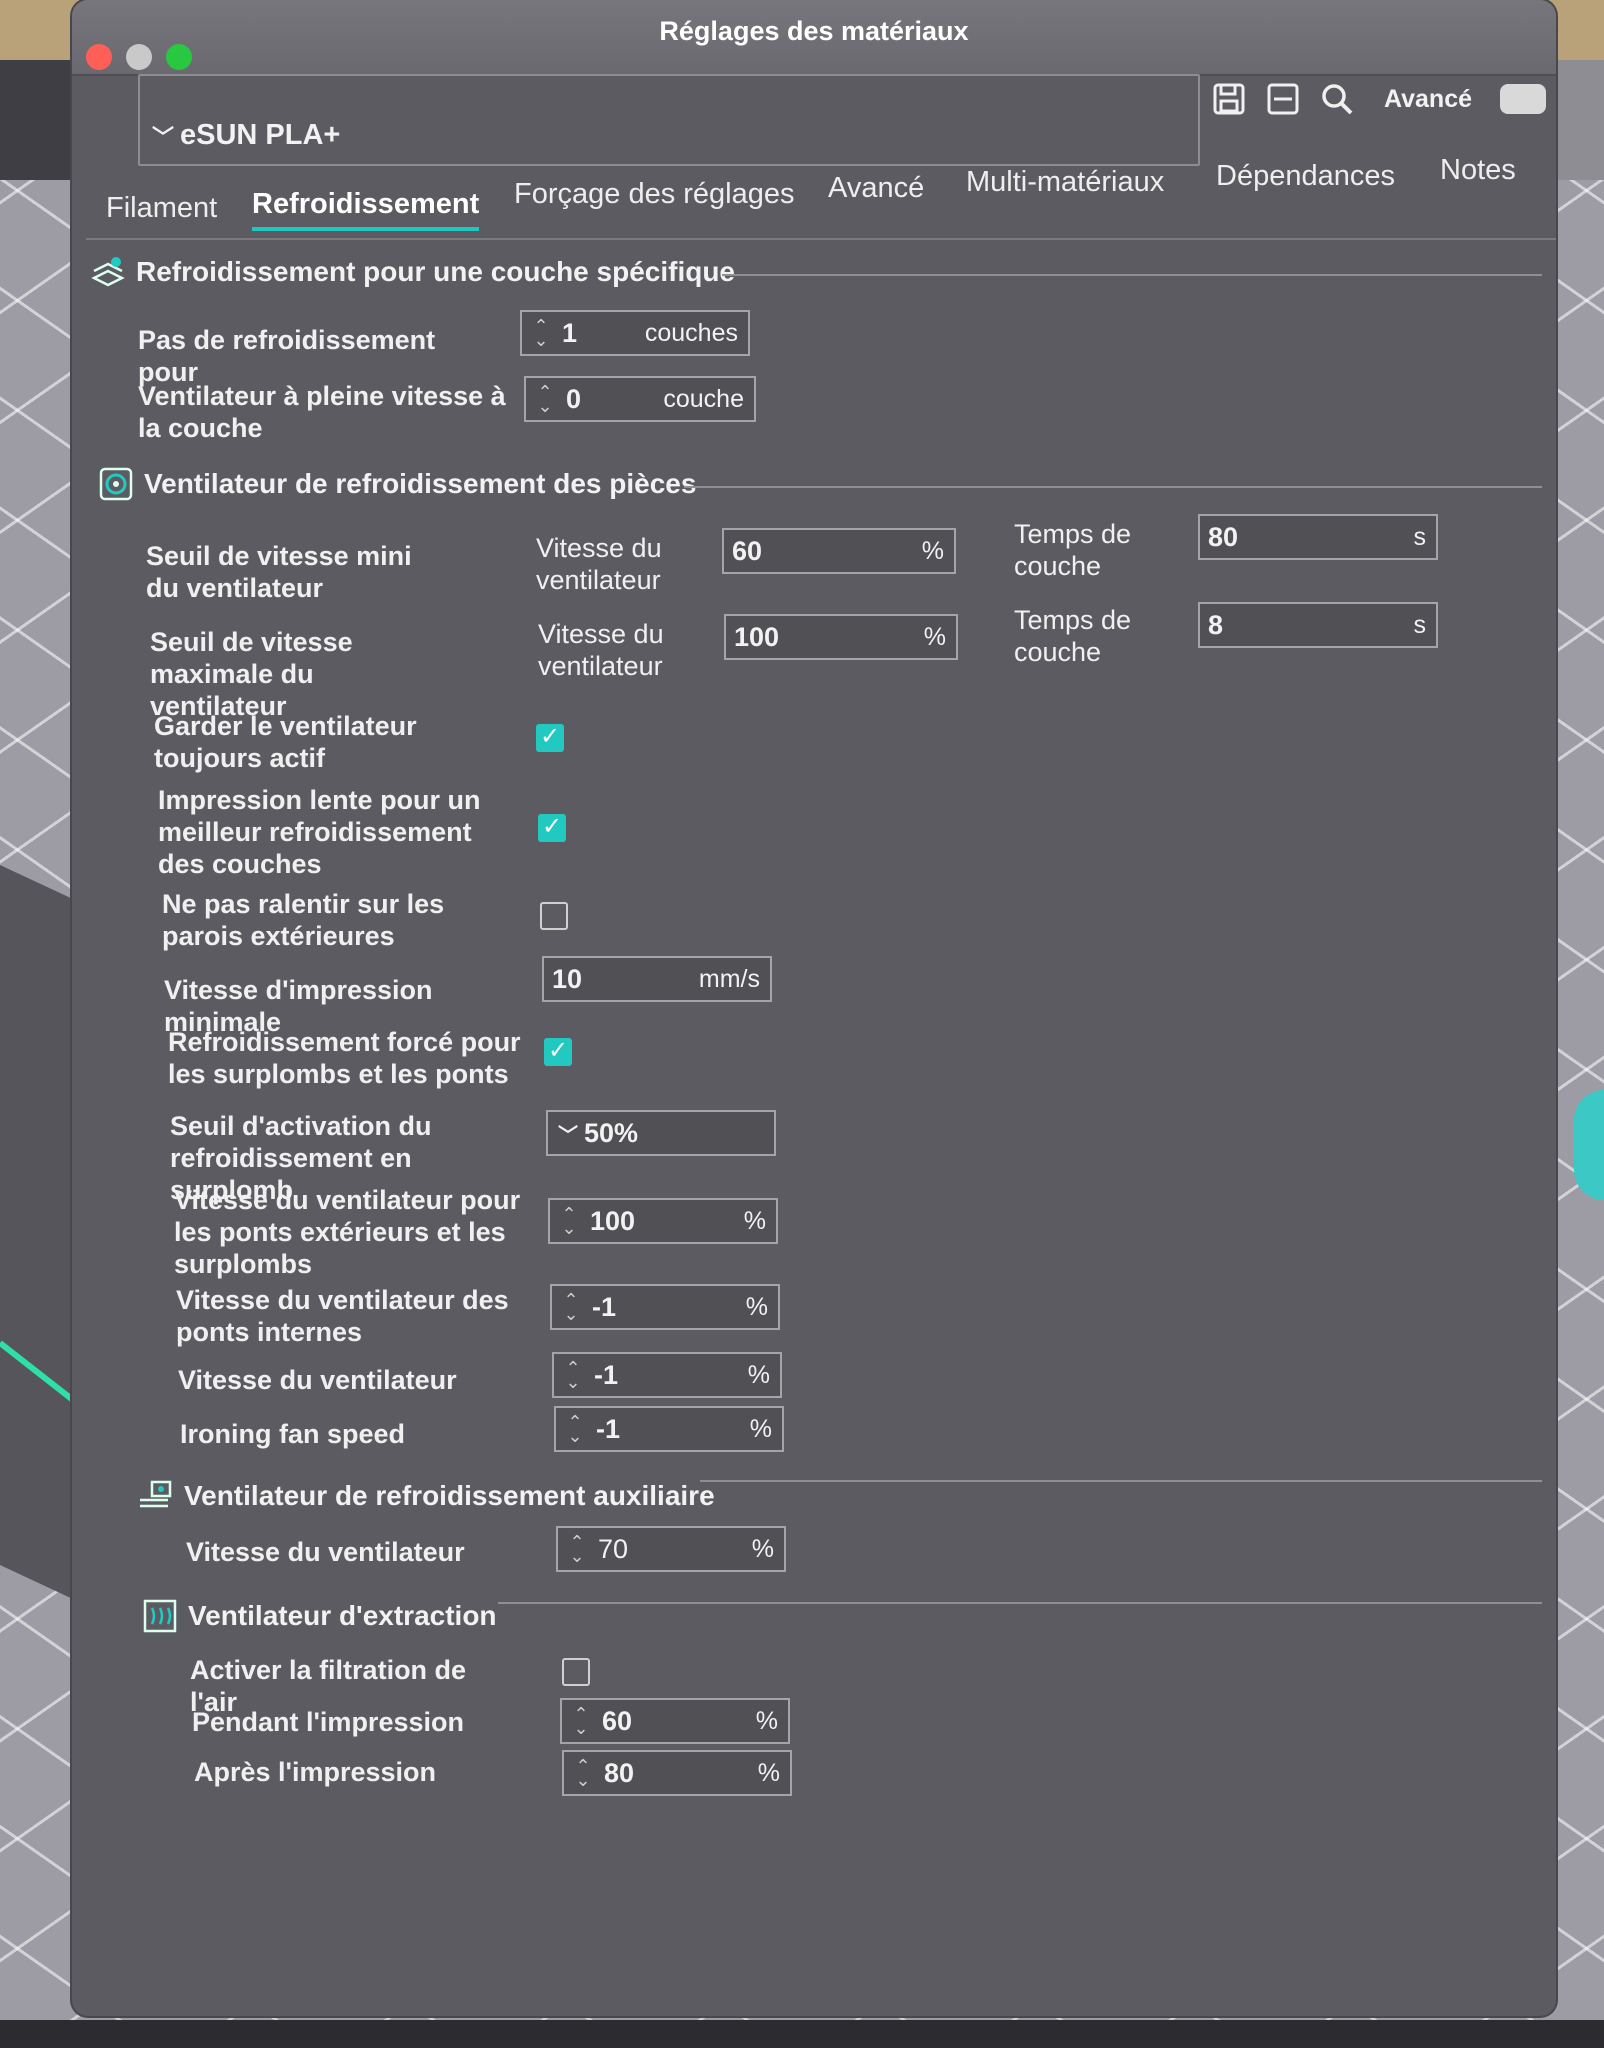  What do you see at coordinates (599, 564) in the screenshot?
I see `min-fan-speed-label: Vitesse du ventilateur` at bounding box center [599, 564].